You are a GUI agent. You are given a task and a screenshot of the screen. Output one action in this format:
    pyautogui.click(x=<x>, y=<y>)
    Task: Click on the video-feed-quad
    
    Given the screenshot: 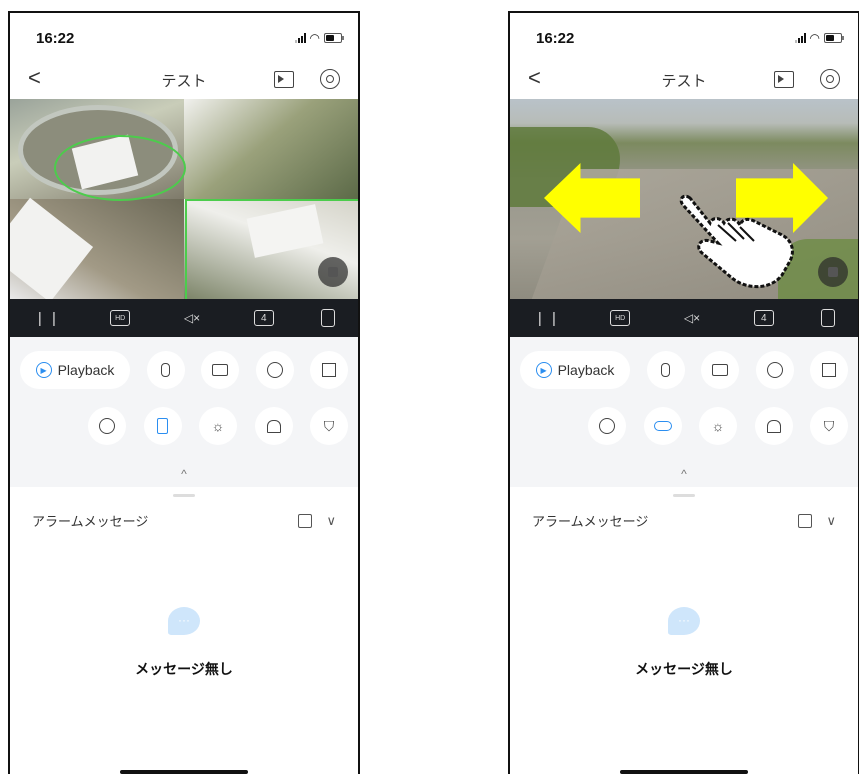 What is the action you would take?
    pyautogui.click(x=184, y=199)
    